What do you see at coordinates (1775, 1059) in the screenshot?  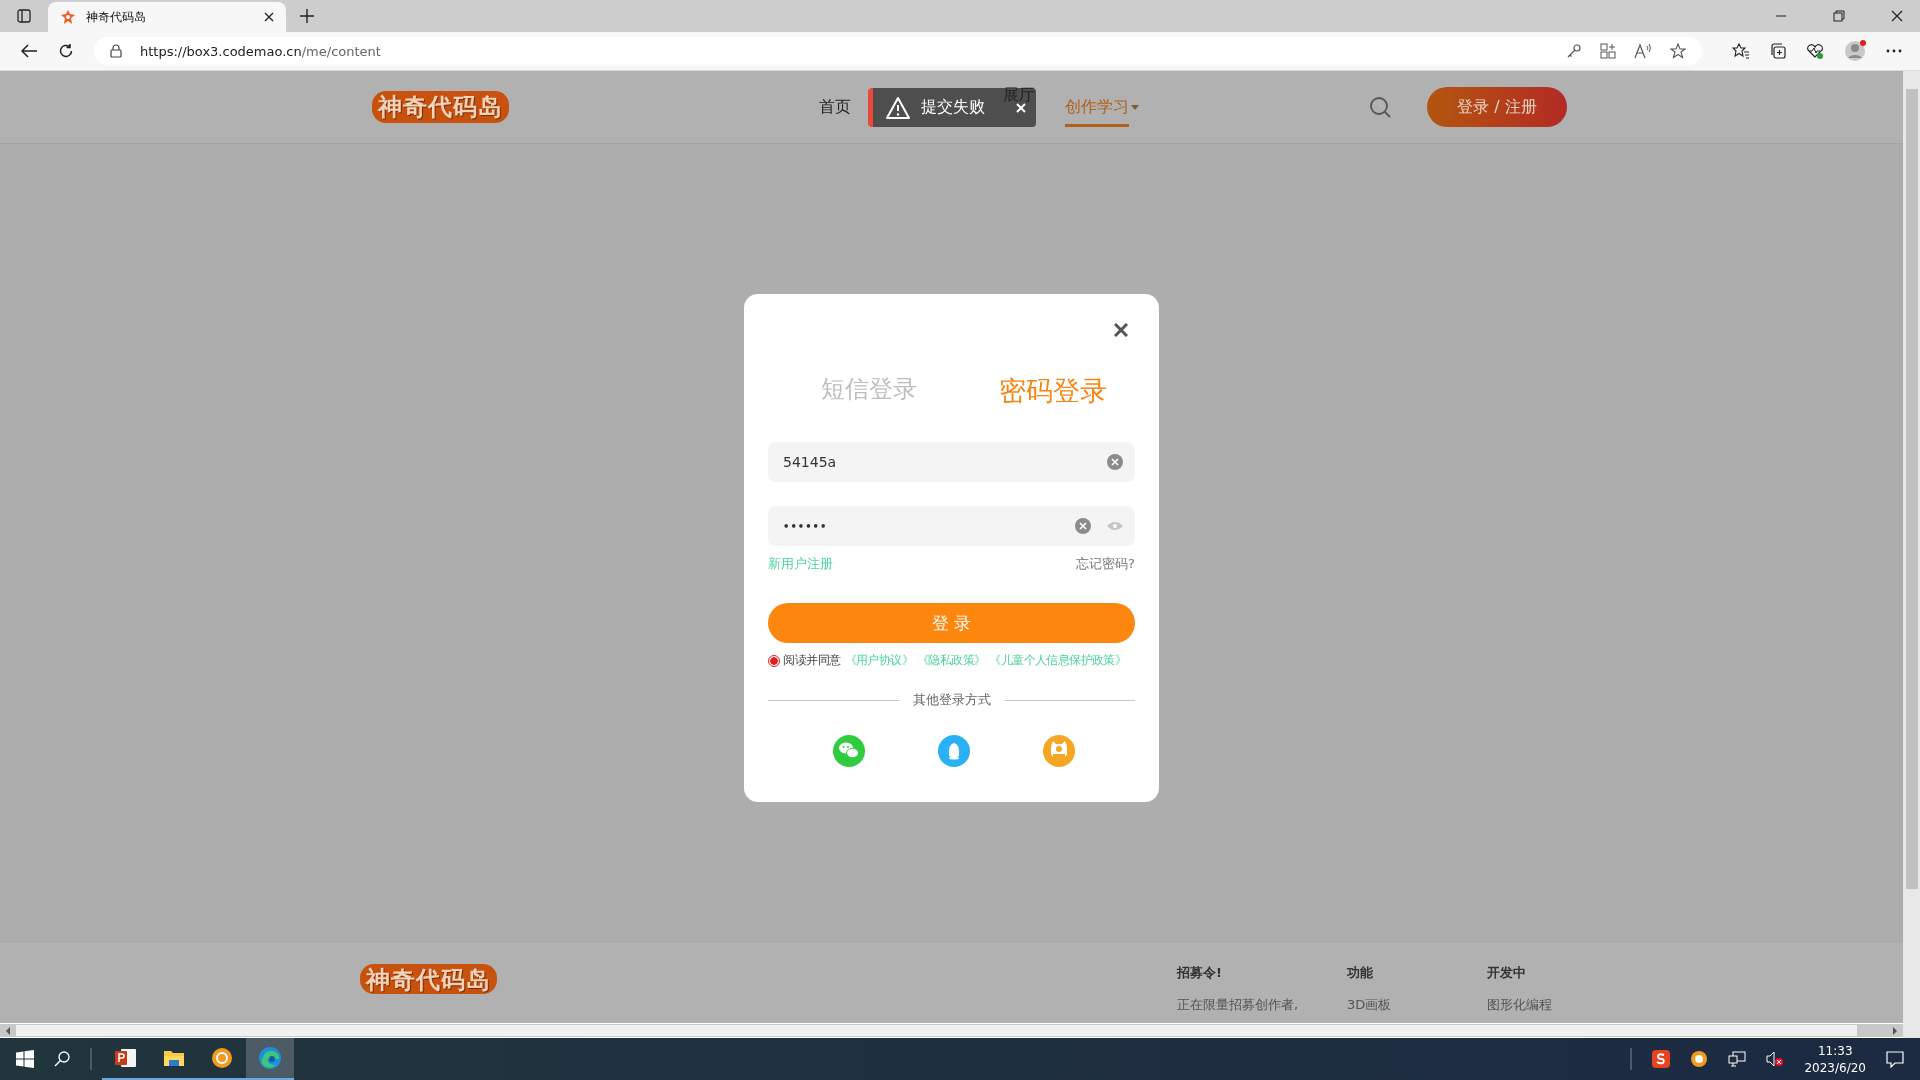 I see `muted-speaker-icon` at bounding box center [1775, 1059].